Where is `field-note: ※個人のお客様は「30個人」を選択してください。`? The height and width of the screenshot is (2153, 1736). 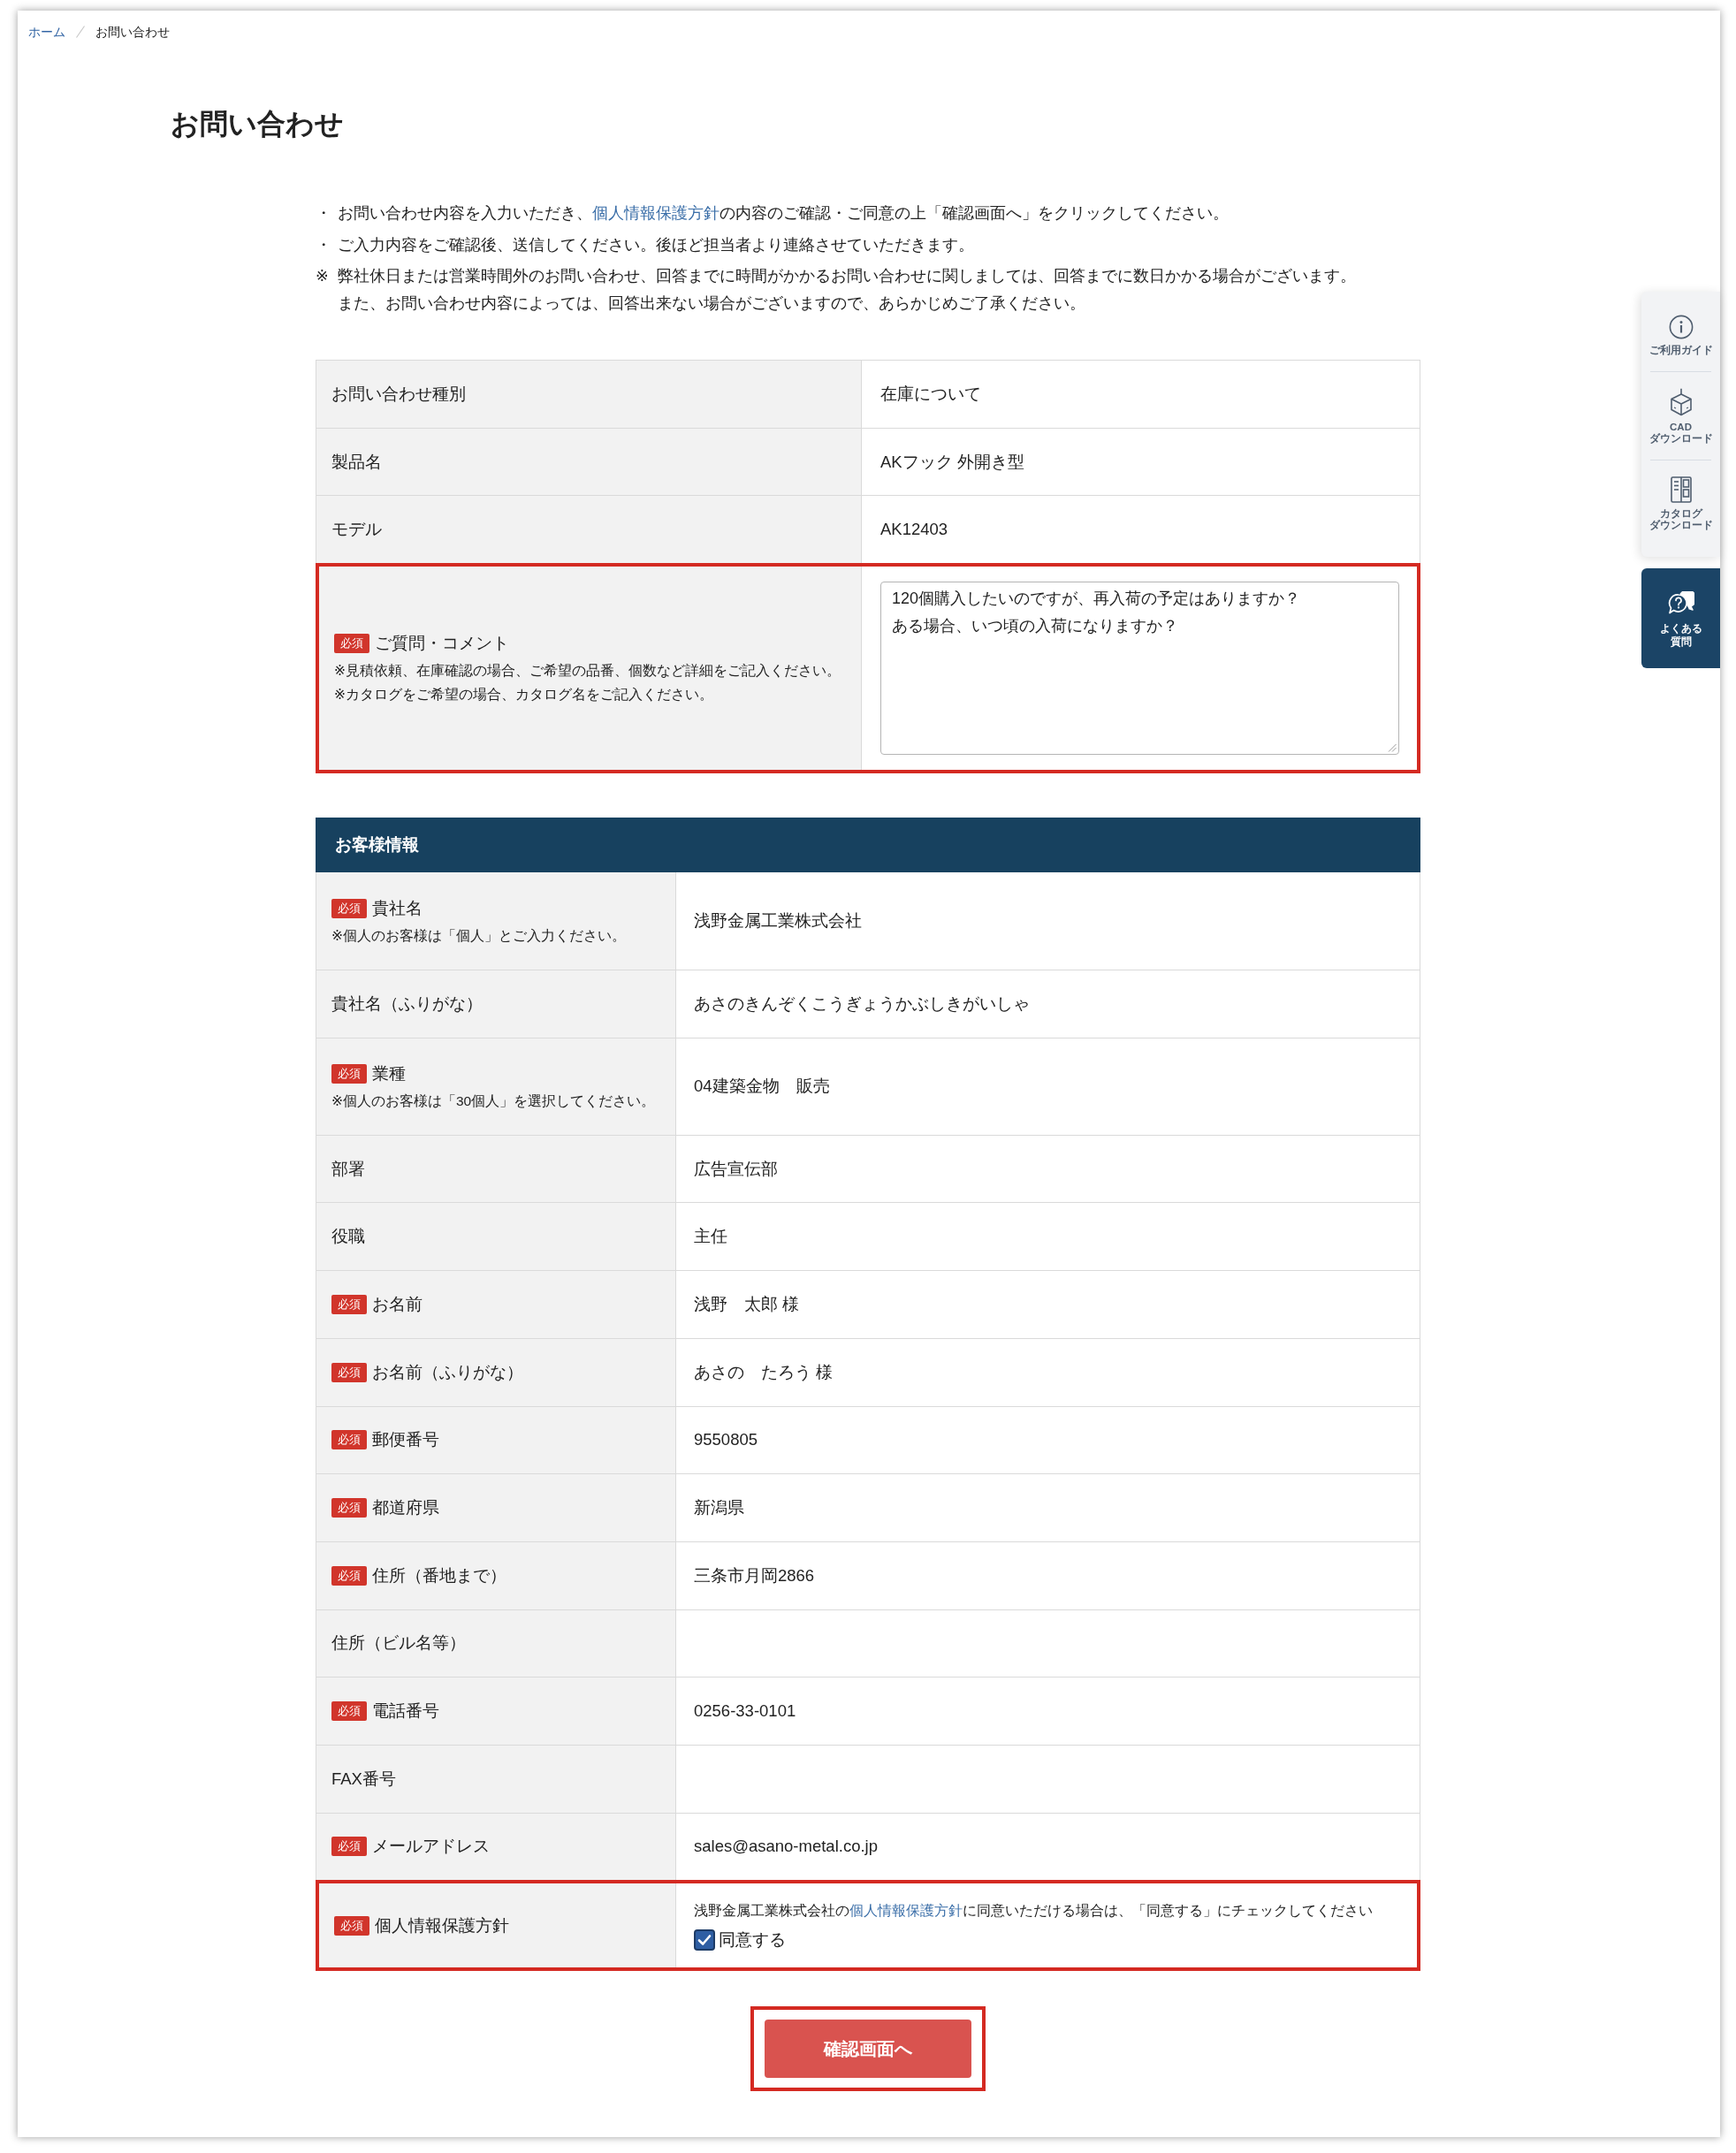 field-note: ※個人のお客様は「30個人」を選択してください。 is located at coordinates (494, 1101).